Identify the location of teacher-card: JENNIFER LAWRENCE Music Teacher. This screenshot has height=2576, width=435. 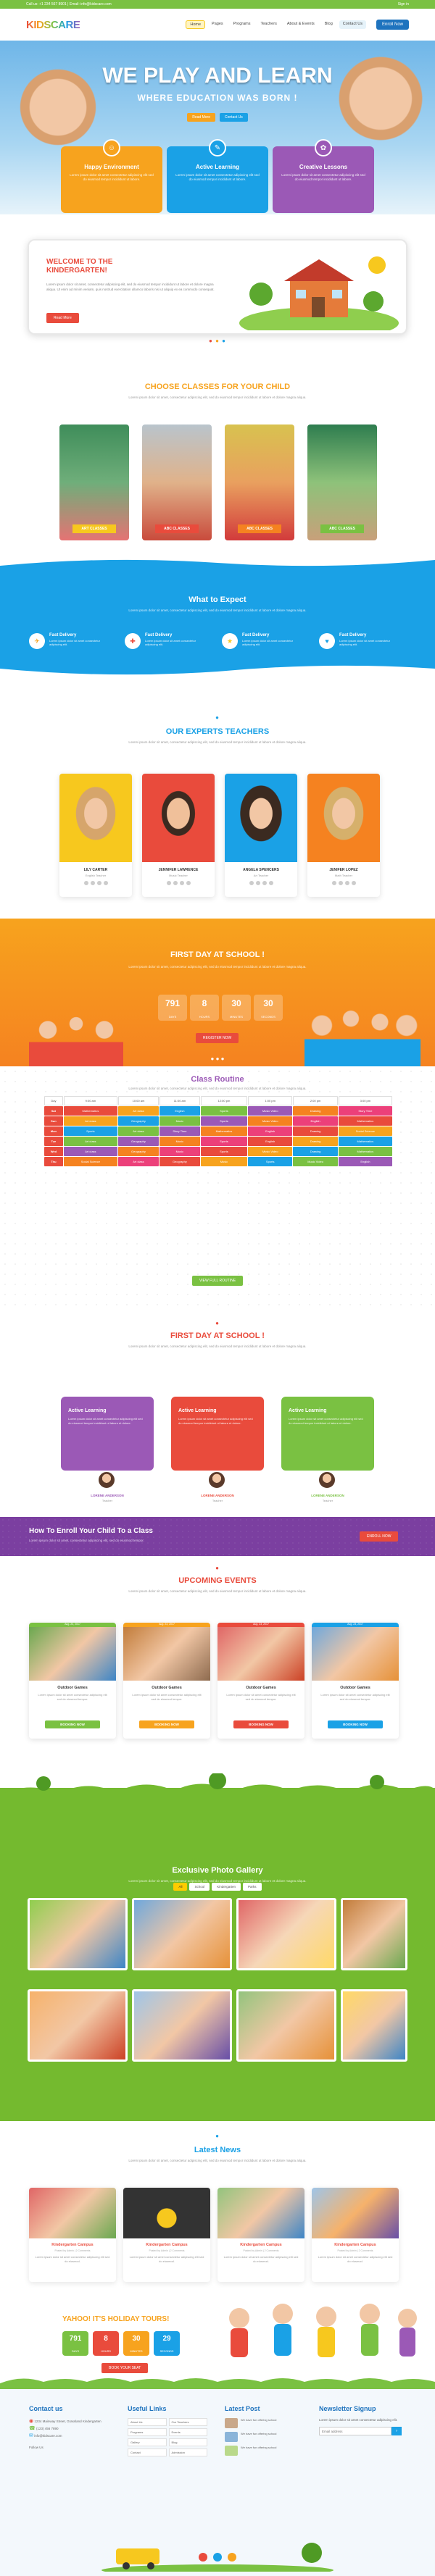
(178, 836).